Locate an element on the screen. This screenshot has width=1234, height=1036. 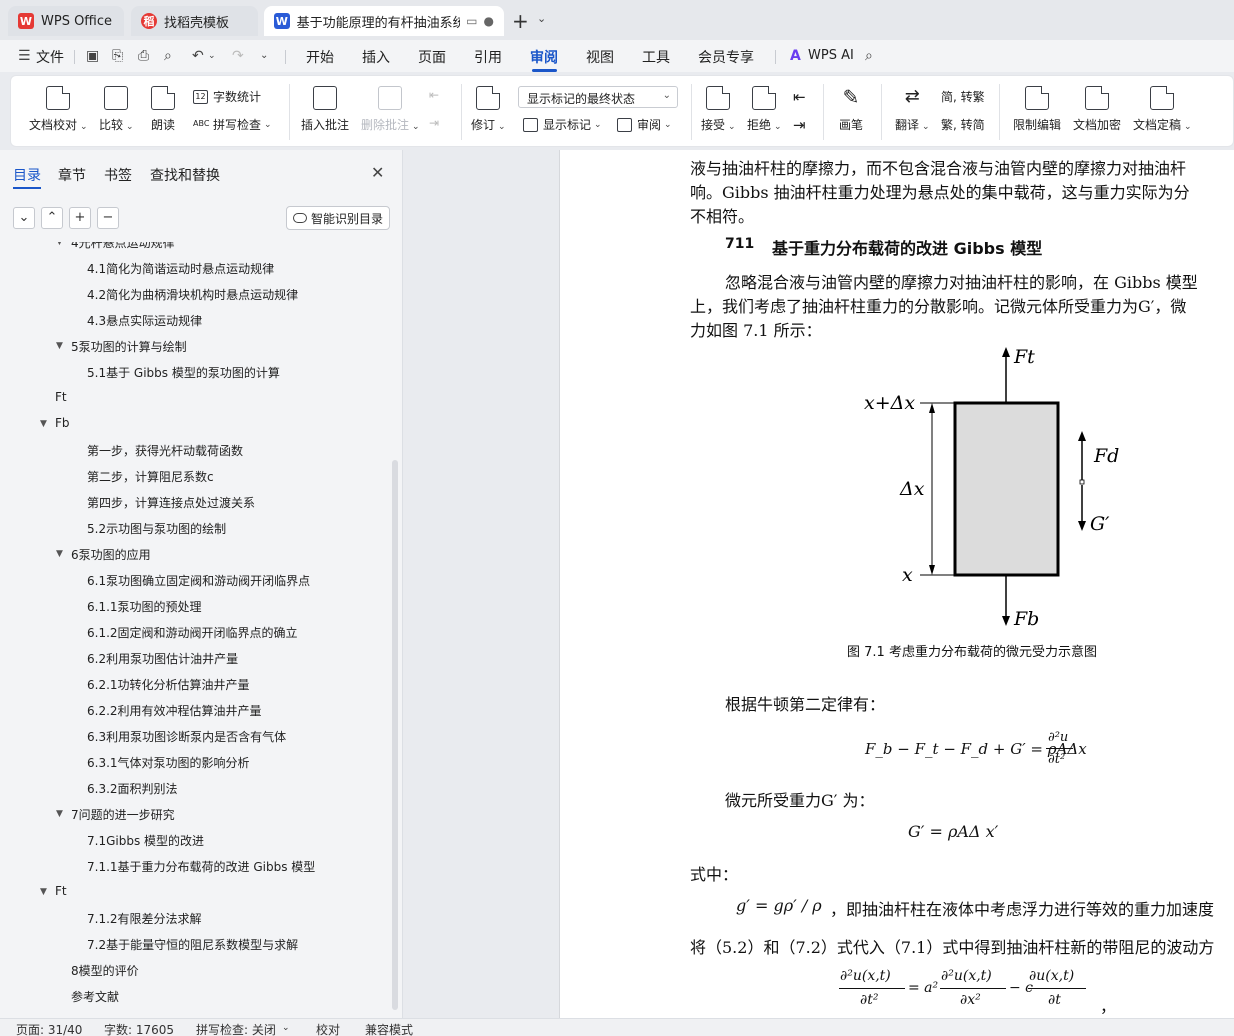
save-icon: ▣ is located at coordinates (92, 56).